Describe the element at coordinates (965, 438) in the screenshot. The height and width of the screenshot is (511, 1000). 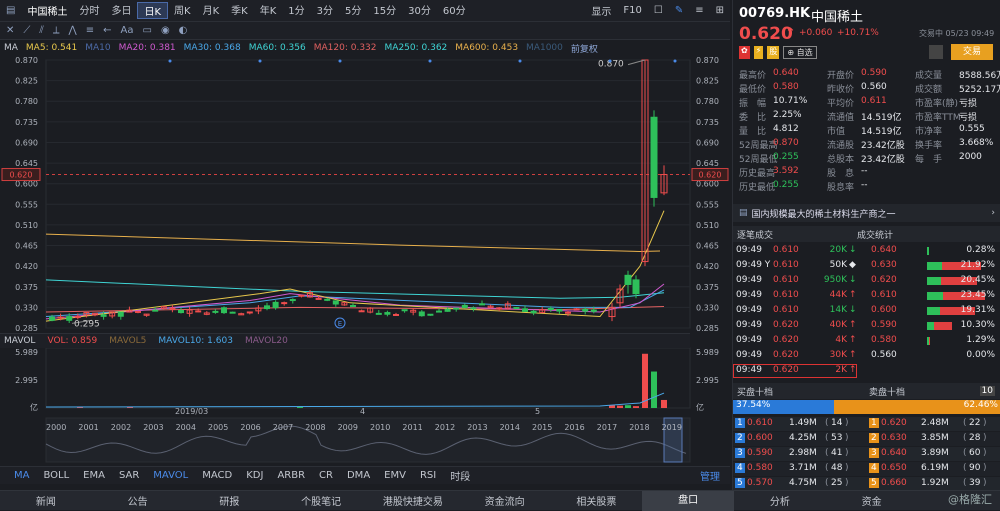
I see `paren: (` at that location.